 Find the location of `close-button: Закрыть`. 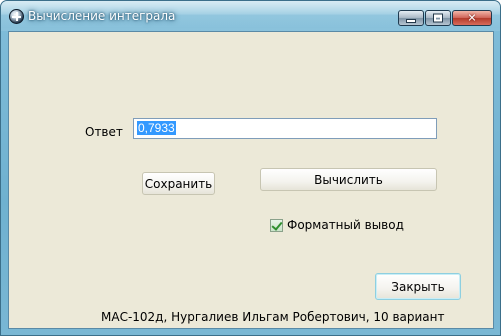

close-button: Закрыть is located at coordinates (418, 286).